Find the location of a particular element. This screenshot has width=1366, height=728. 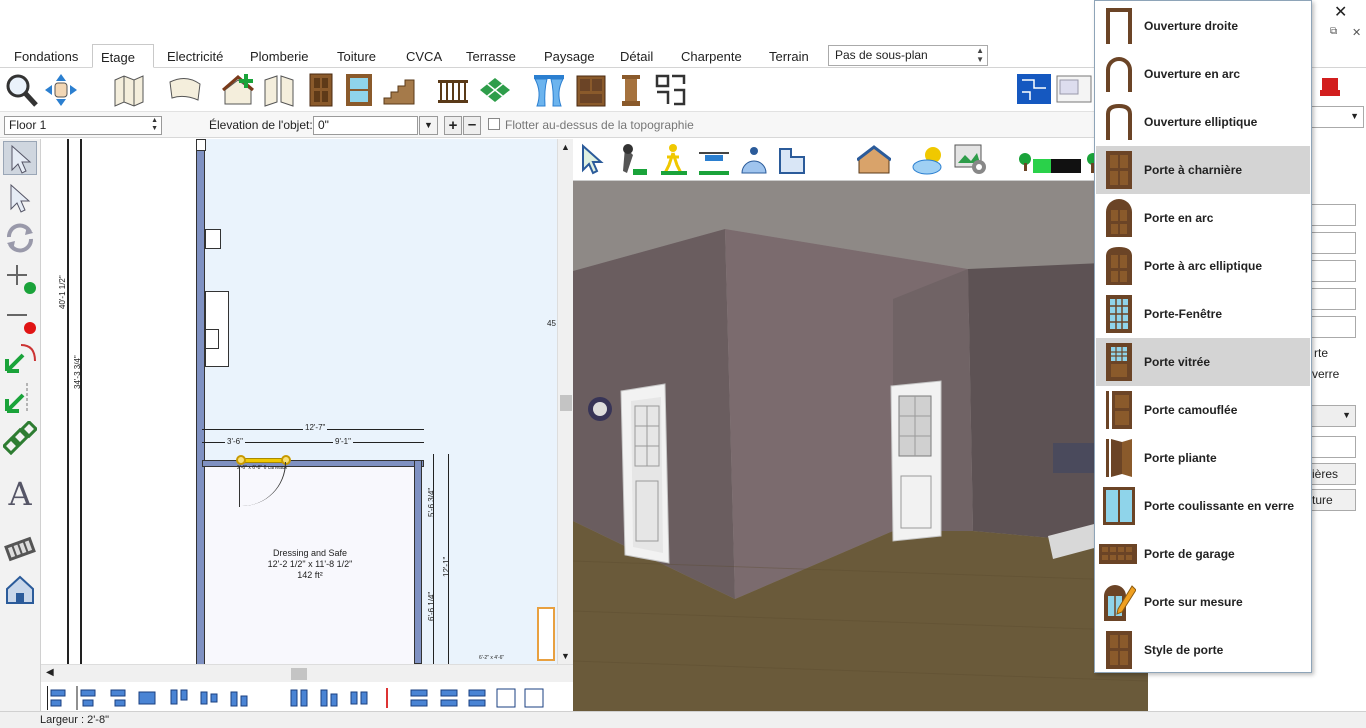

room-layout-icon is located at coordinates (671, 90).